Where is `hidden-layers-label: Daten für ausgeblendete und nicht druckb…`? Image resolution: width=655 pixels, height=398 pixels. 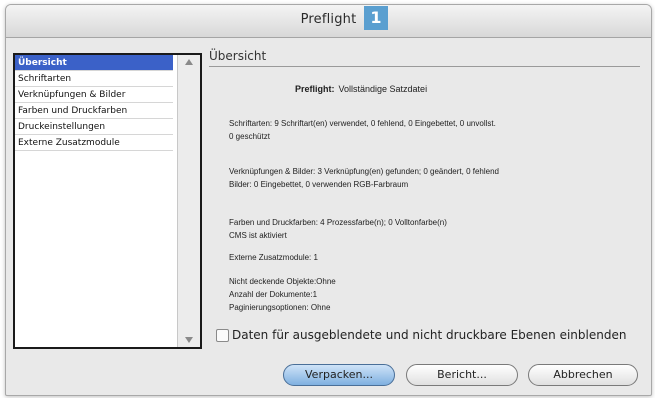 hidden-layers-label: Daten für ausgeblendete und nicht druckb… is located at coordinates (429, 335).